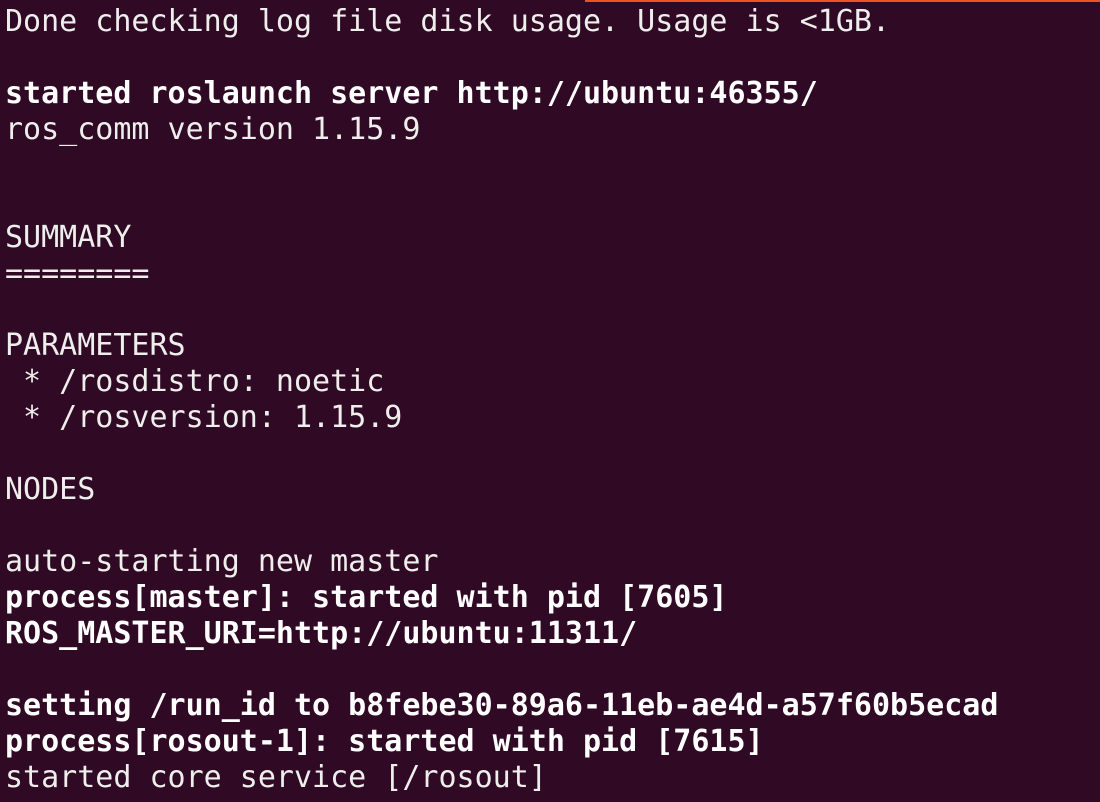  What do you see at coordinates (276, 777) in the screenshot?
I see `terminal-line: started core service [/rosout]` at bounding box center [276, 777].